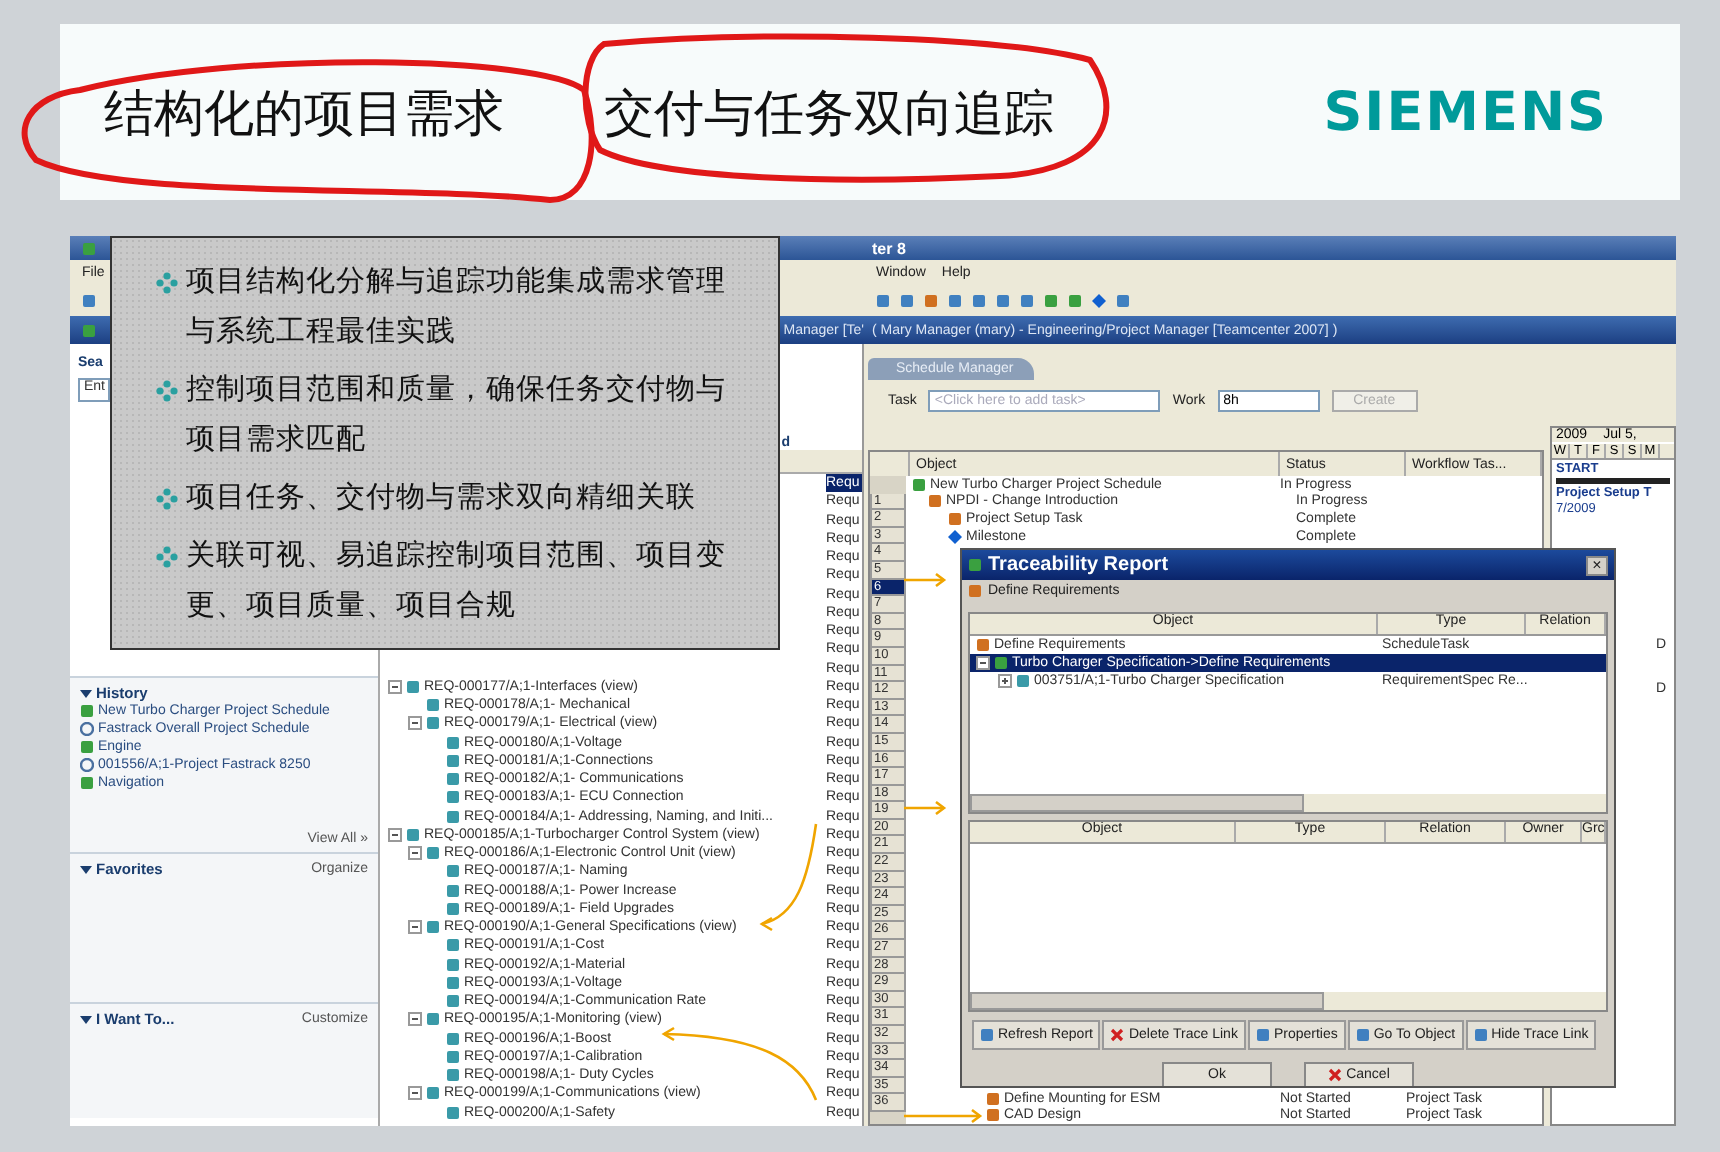  I want to click on bullet-text: 关联可视、易追踪控制项目范围、项目变更、项目质量、项目合规, so click(457, 581).